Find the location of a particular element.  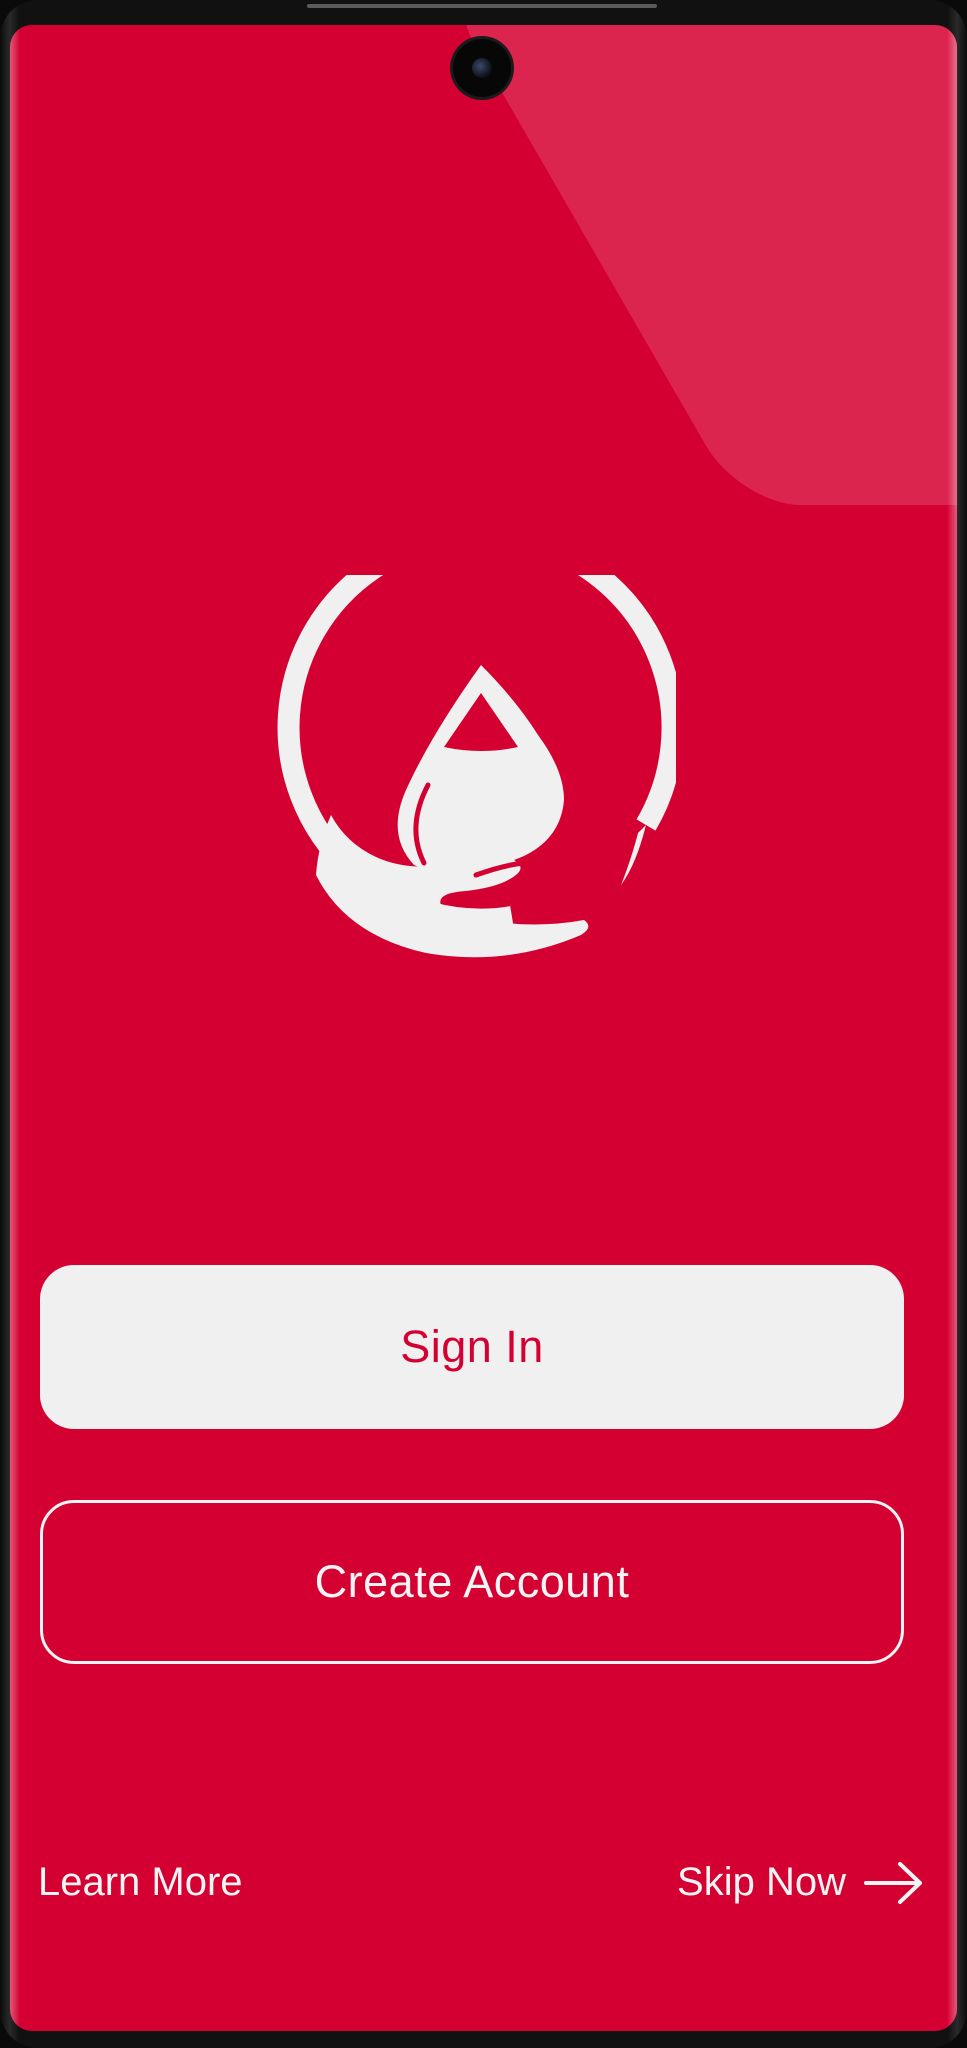

blood-drop-hand-icon is located at coordinates (476, 766).